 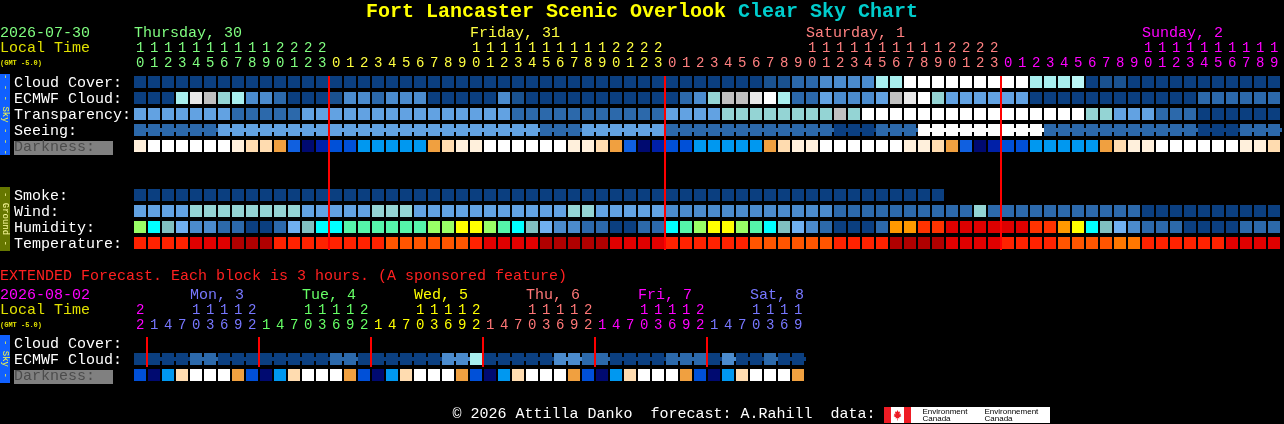 What do you see at coordinates (73, 116) in the screenshot?
I see `row-label: Transparency:` at bounding box center [73, 116].